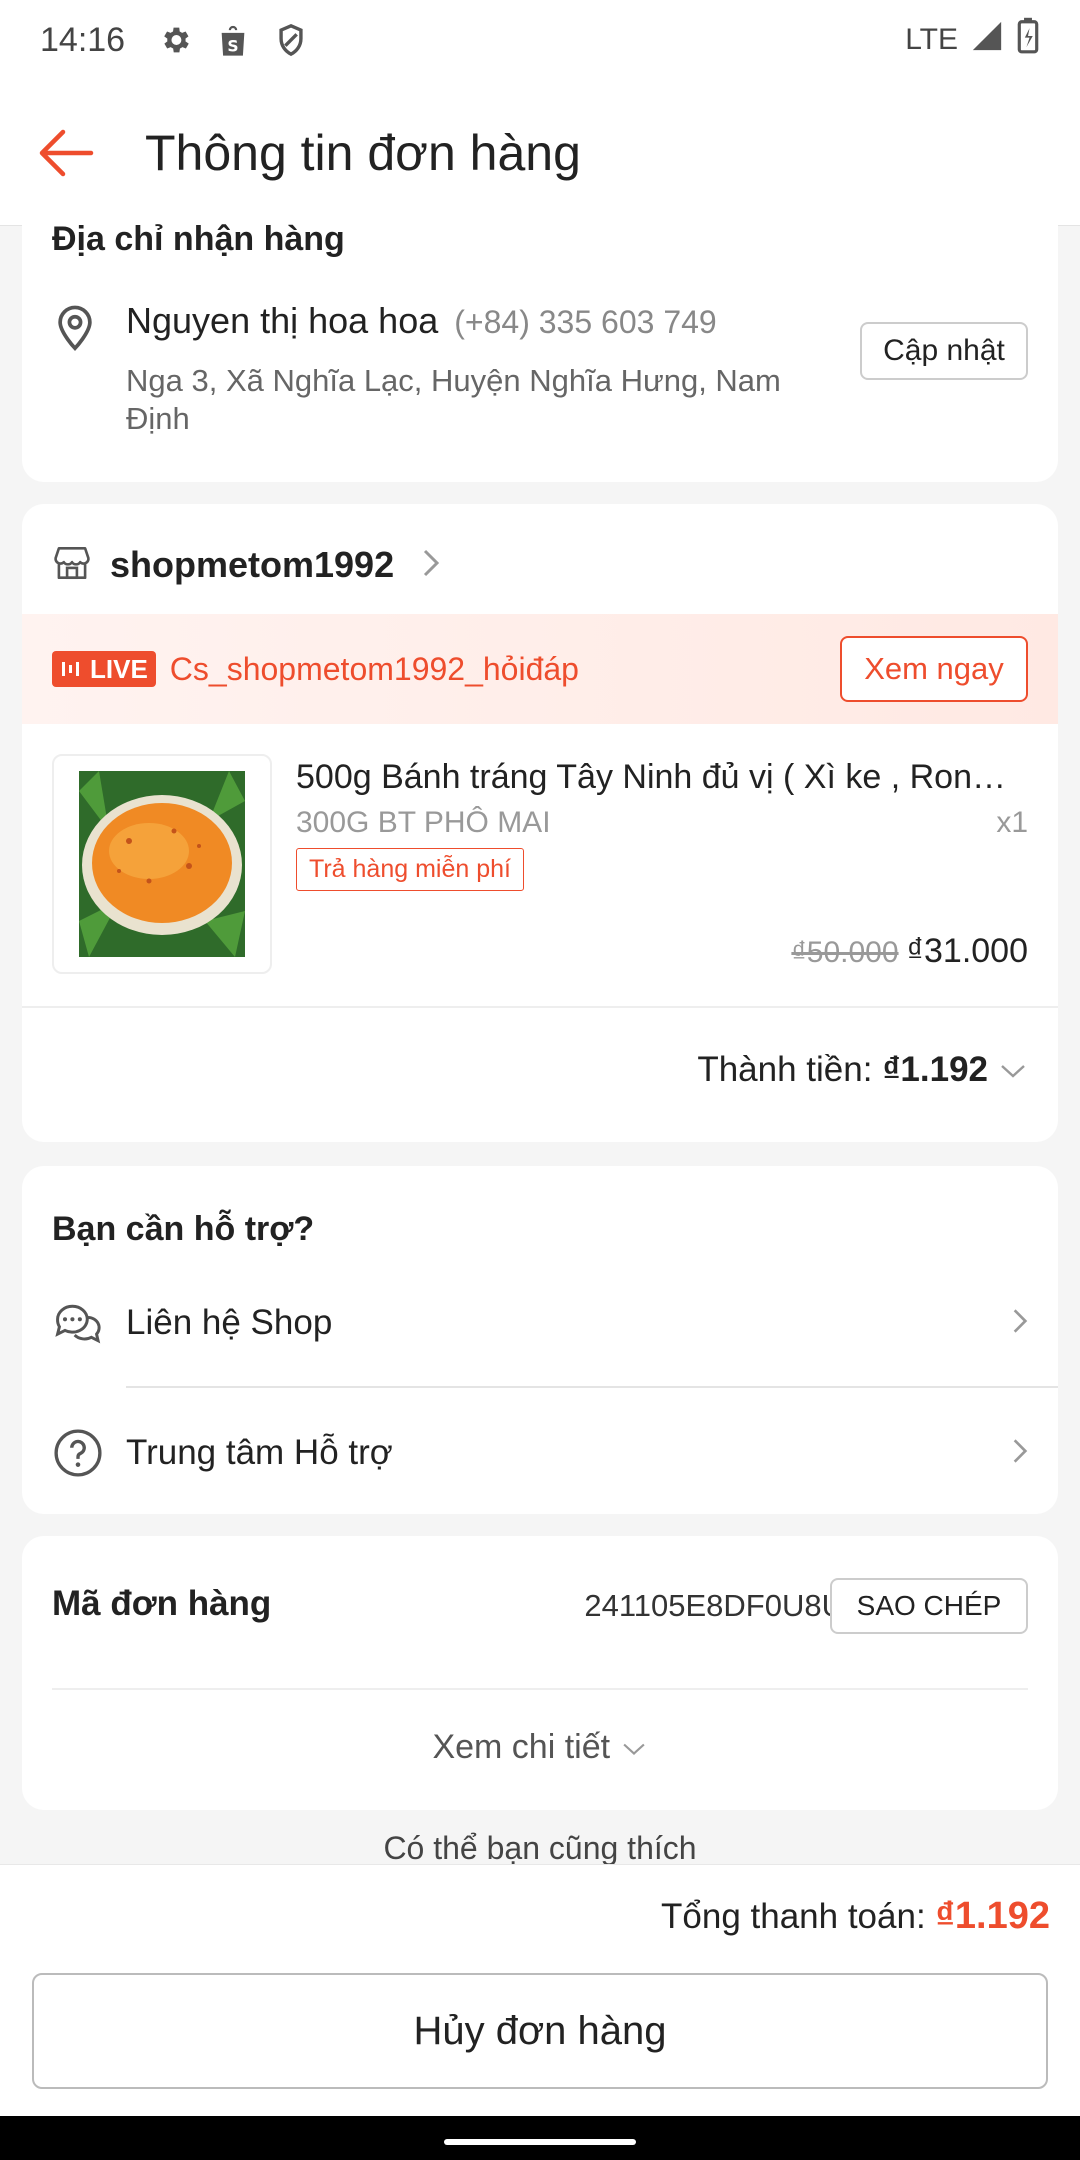 Image resolution: width=1080 pixels, height=2160 pixels. Describe the element at coordinates (585, 322) in the screenshot. I see `recipient-phone: (+84) 335 603 749` at that location.